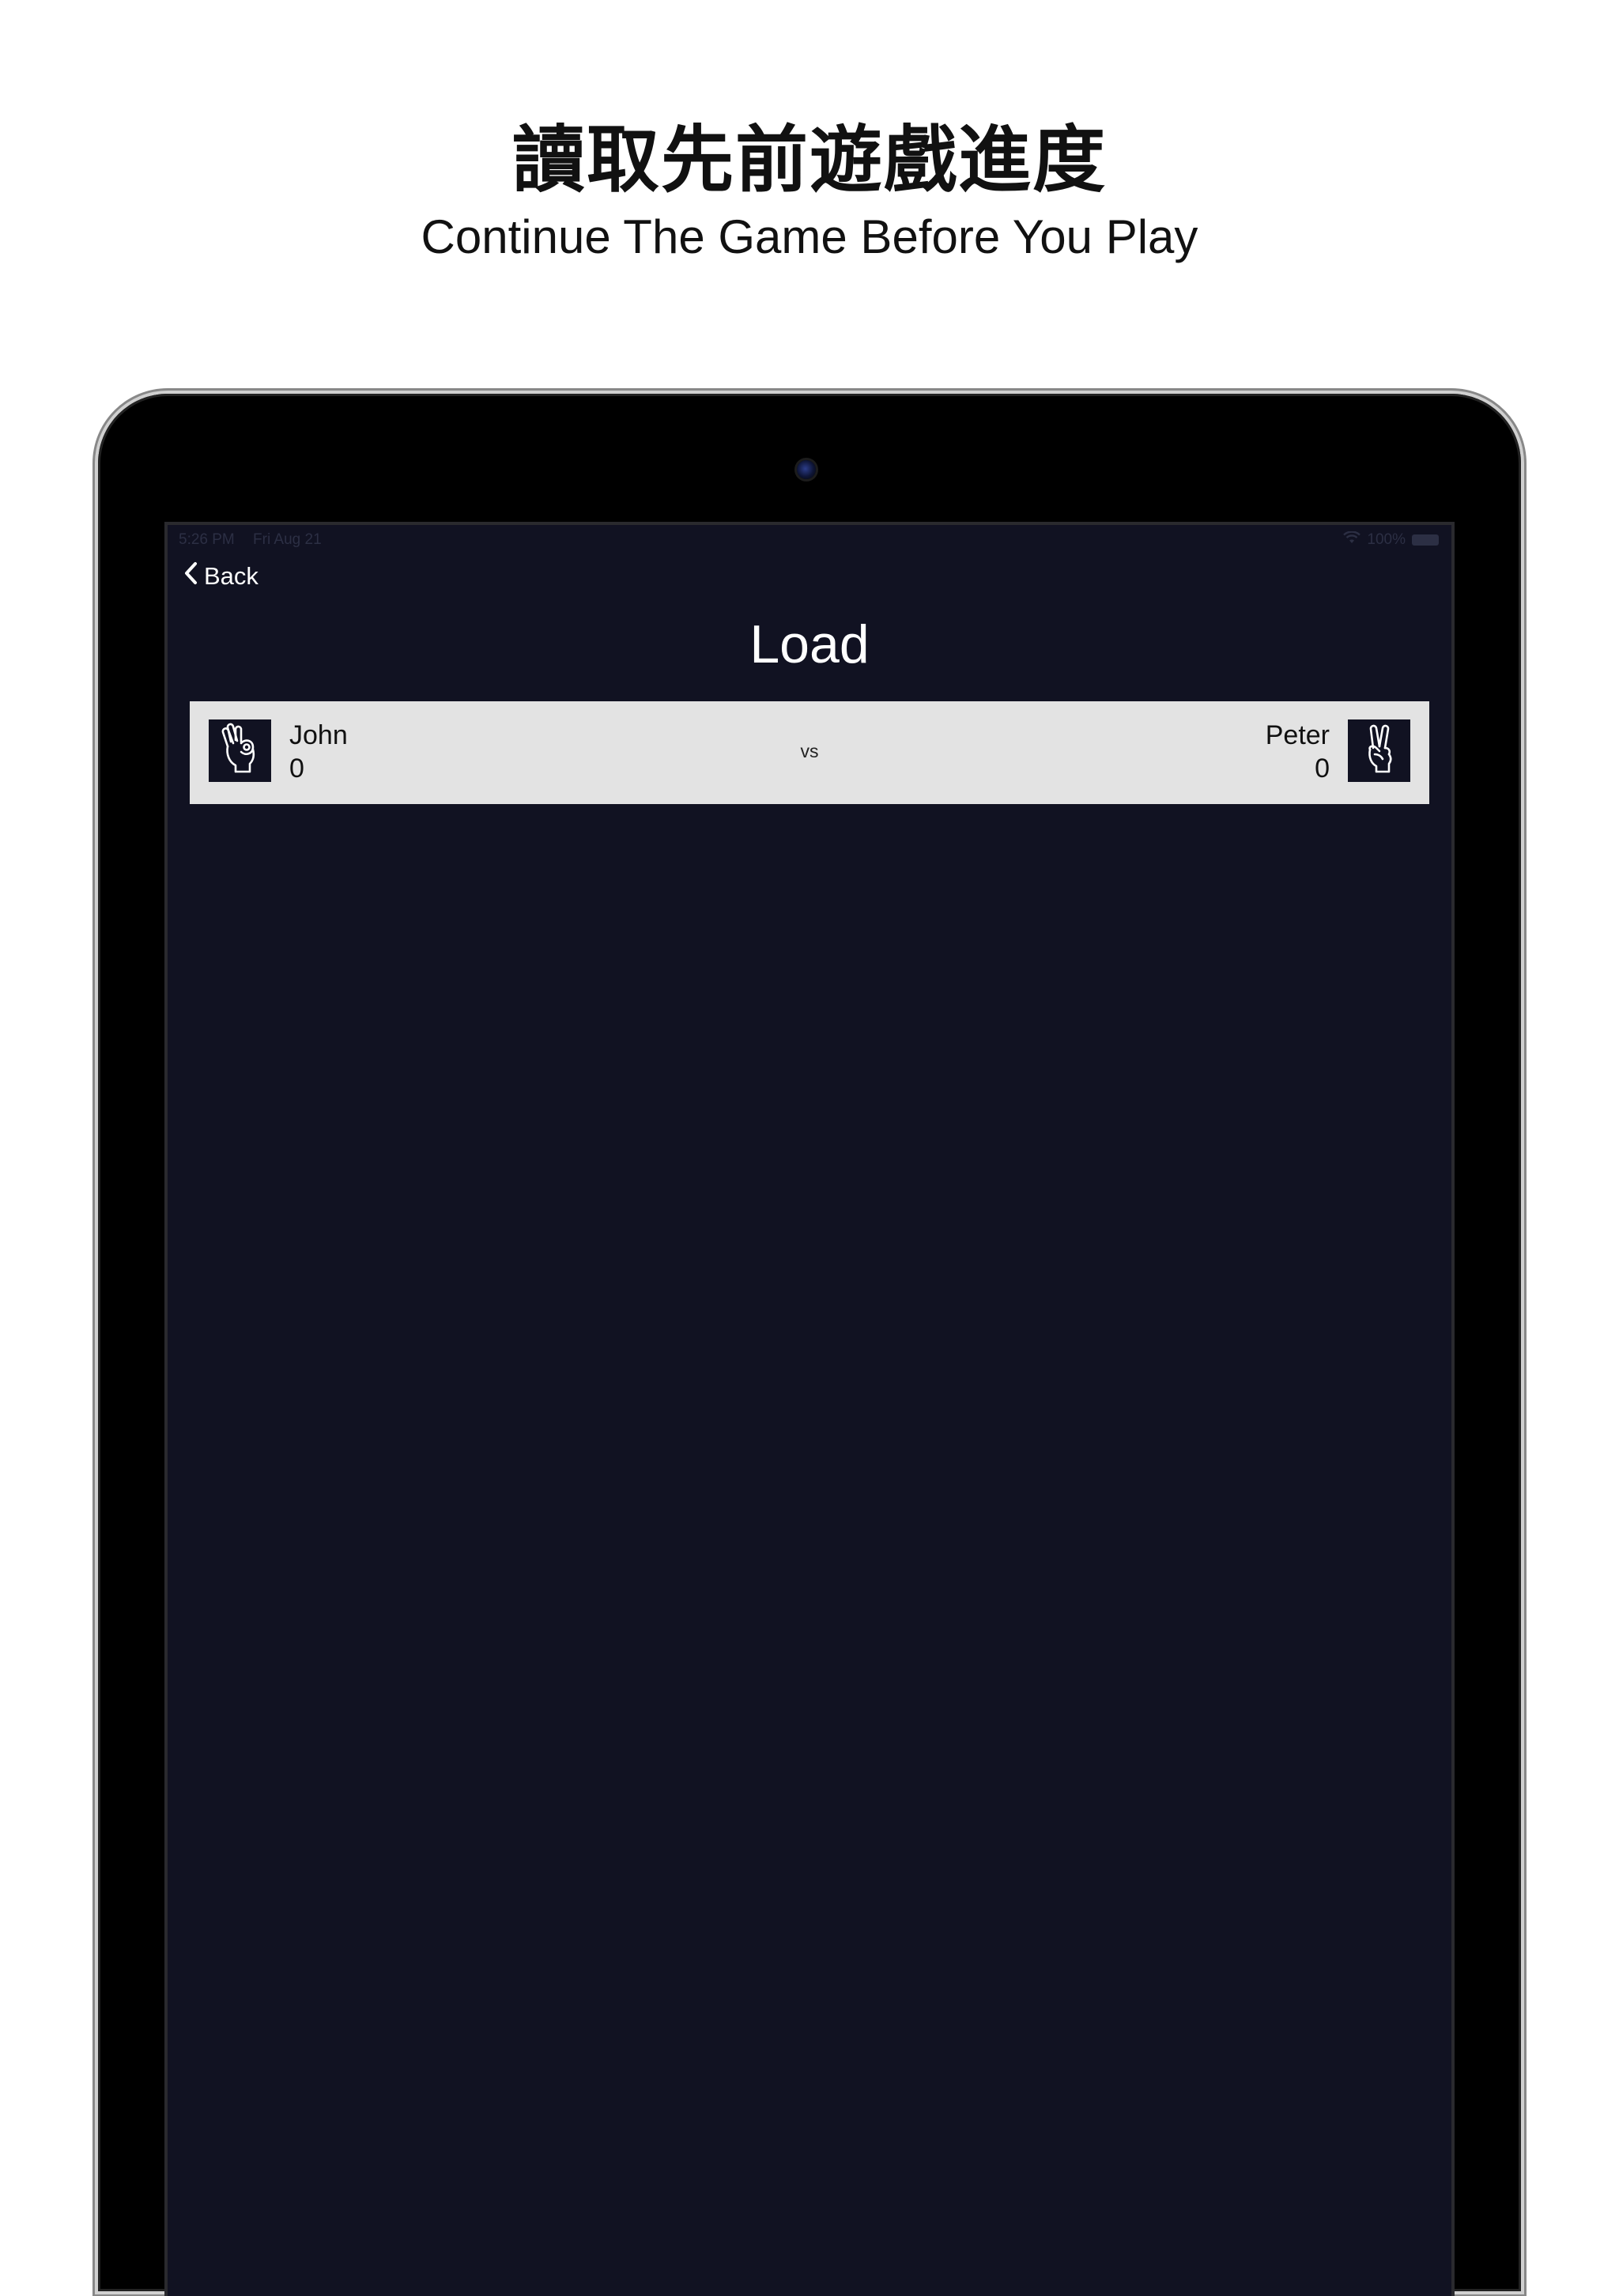  I want to click on promo-subtitle: Continue The Game Before You Play, so click(809, 237).